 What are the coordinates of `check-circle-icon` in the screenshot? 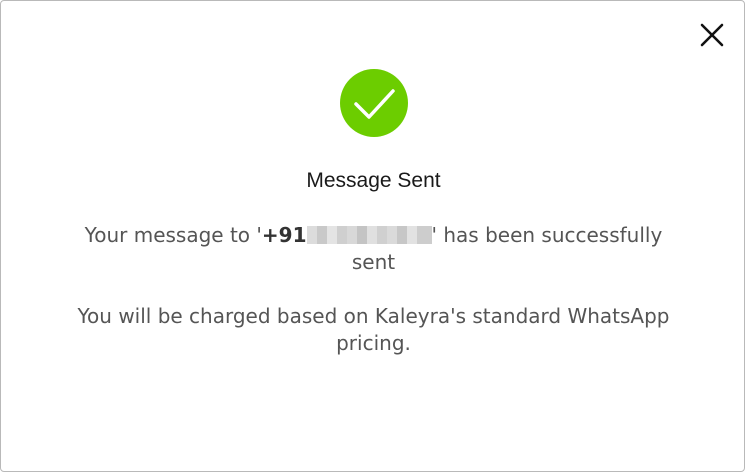 It's located at (374, 103).